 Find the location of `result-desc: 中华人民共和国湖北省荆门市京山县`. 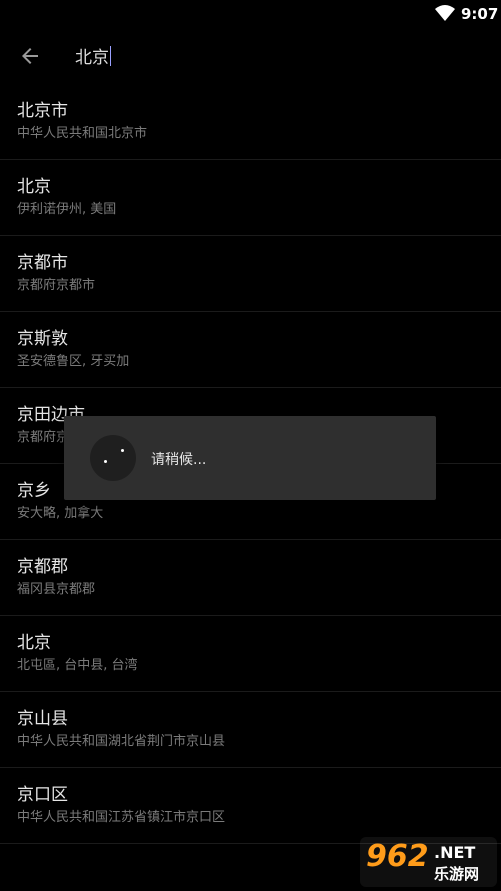

result-desc: 中华人民共和国湖北省荆门市京山县 is located at coordinates (121, 741).